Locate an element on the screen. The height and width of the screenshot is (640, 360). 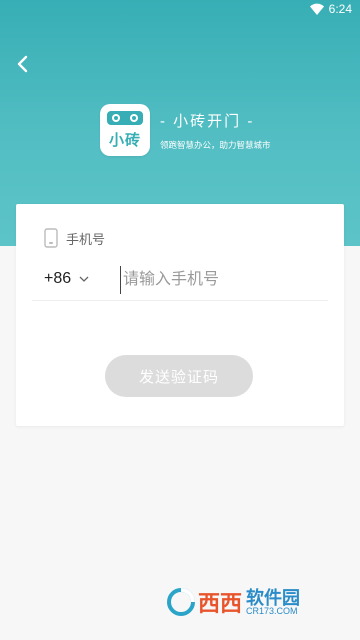
watermark-url: CR173.COM is located at coordinates (272, 610).